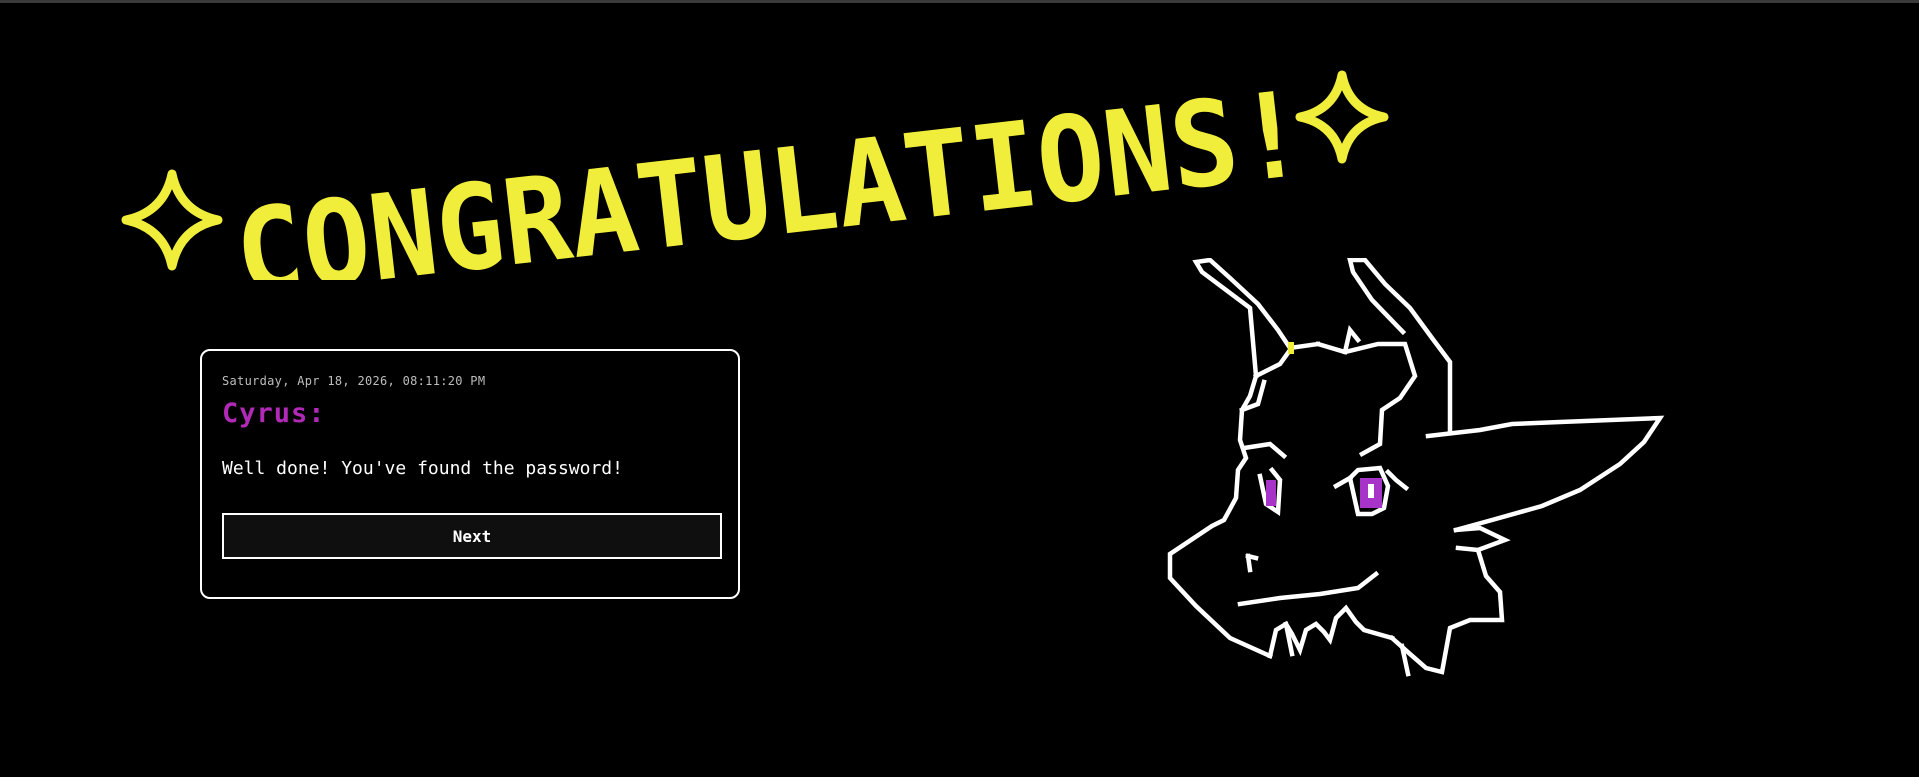 The image size is (1919, 777). I want to click on dialog-timestamp: Saturday, Apr 18, 2026, 08:11:20 PM, so click(354, 381).